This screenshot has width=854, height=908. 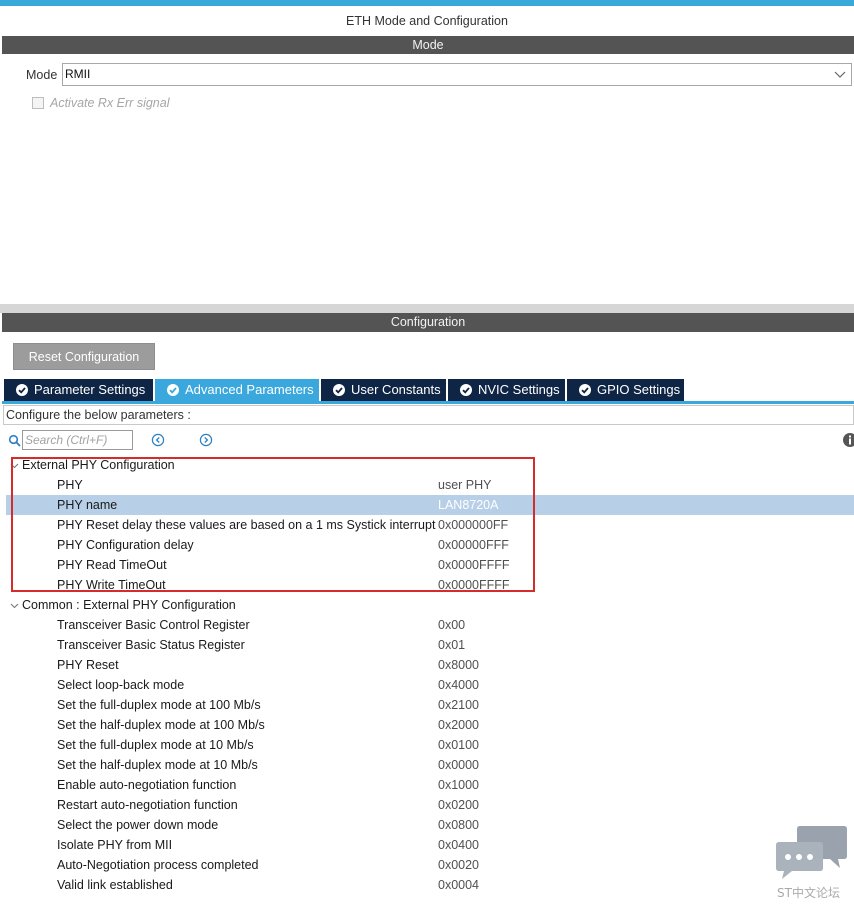 I want to click on search-previous-icon, so click(x=158, y=440).